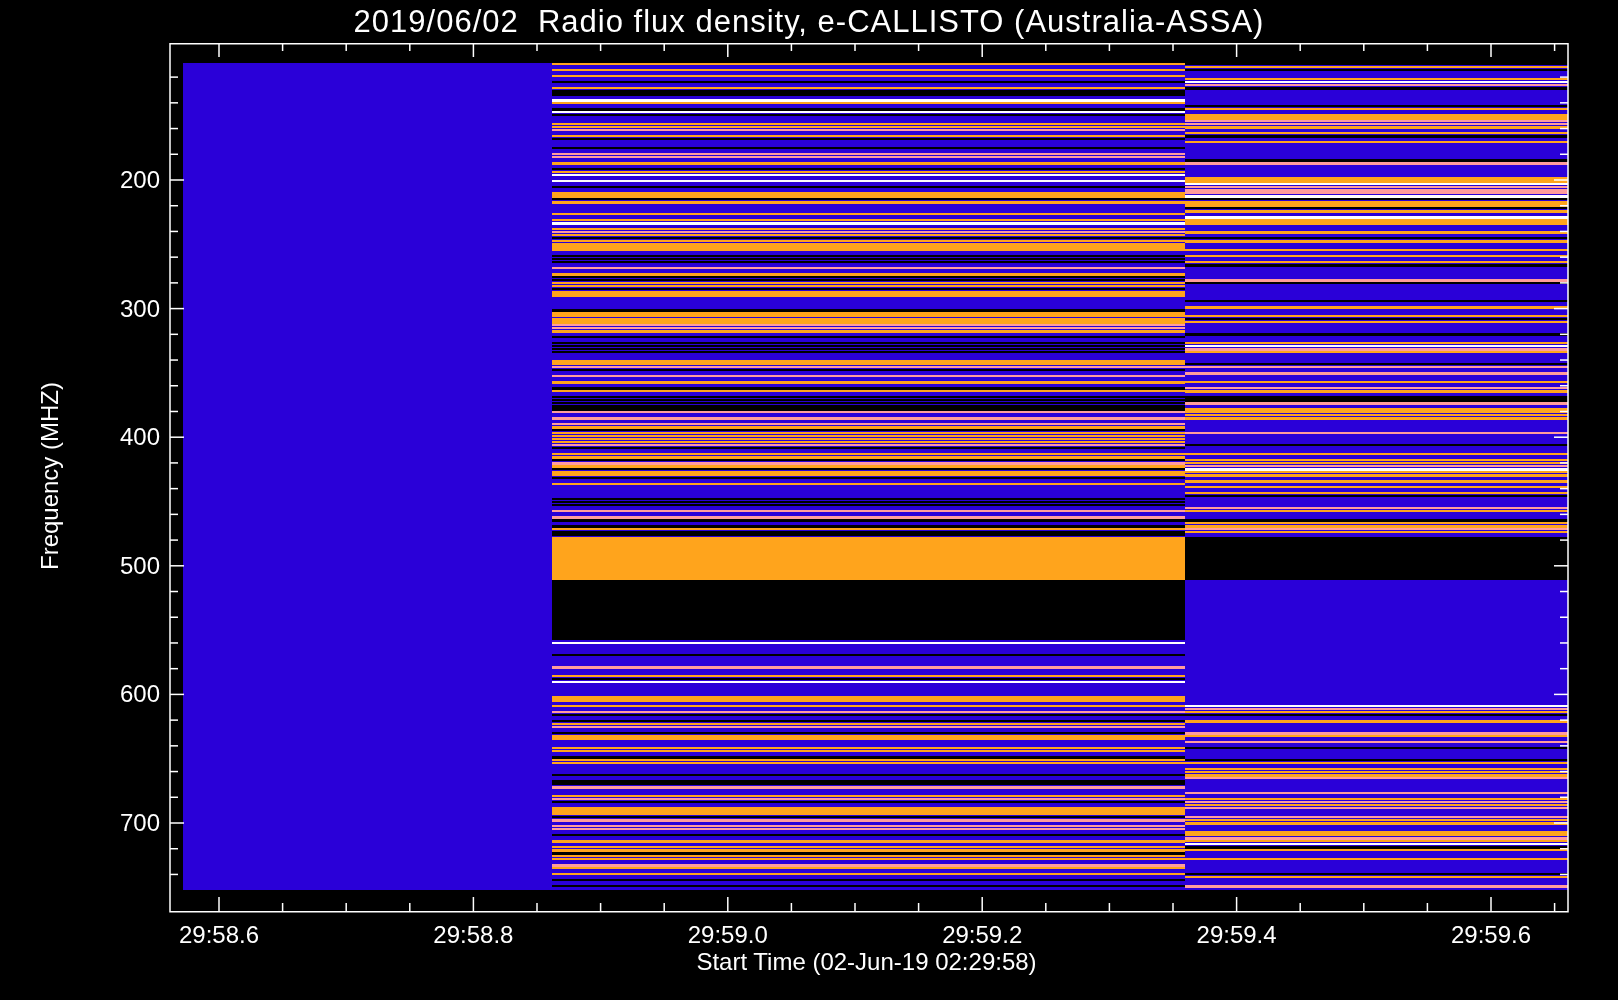 The height and width of the screenshot is (1000, 1618). What do you see at coordinates (139, 565) in the screenshot?
I see `y-tick-label: 500` at bounding box center [139, 565].